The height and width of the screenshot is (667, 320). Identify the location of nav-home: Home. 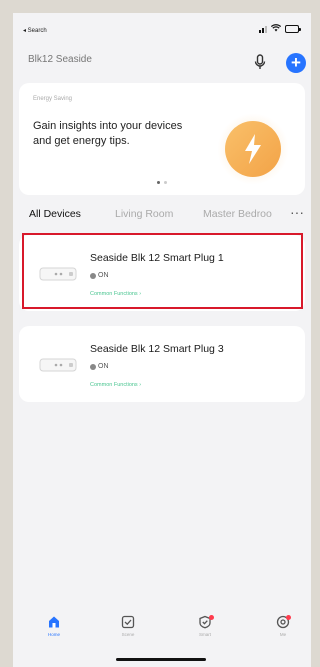
(54, 626).